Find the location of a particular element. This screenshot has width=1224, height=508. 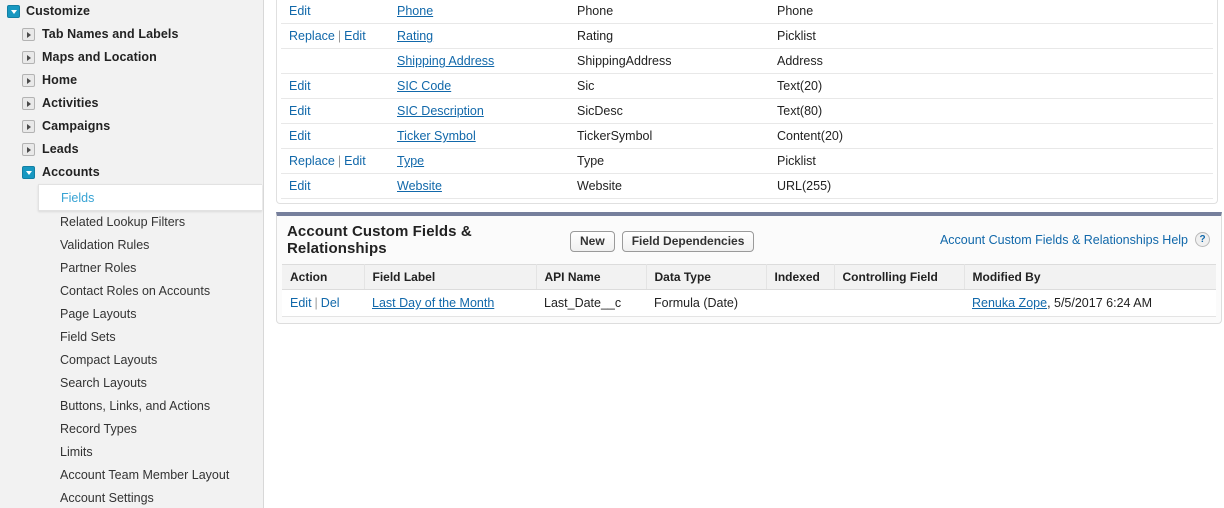

field-label-link: Shipping Address is located at coordinates (445, 61).